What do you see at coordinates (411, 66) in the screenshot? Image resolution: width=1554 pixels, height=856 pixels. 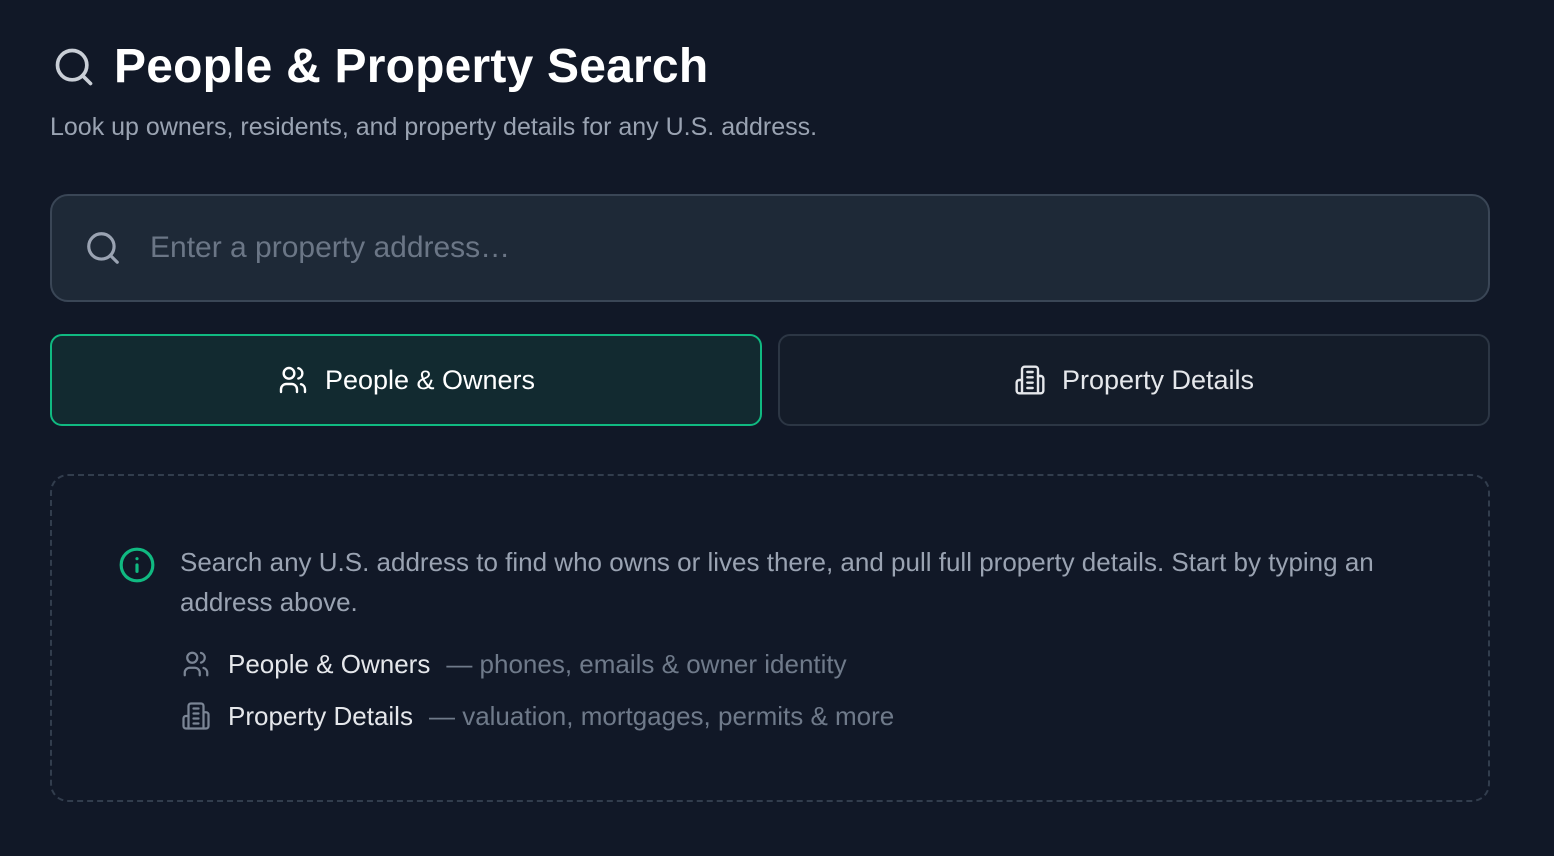 I see `page-title: People & Property Search` at bounding box center [411, 66].